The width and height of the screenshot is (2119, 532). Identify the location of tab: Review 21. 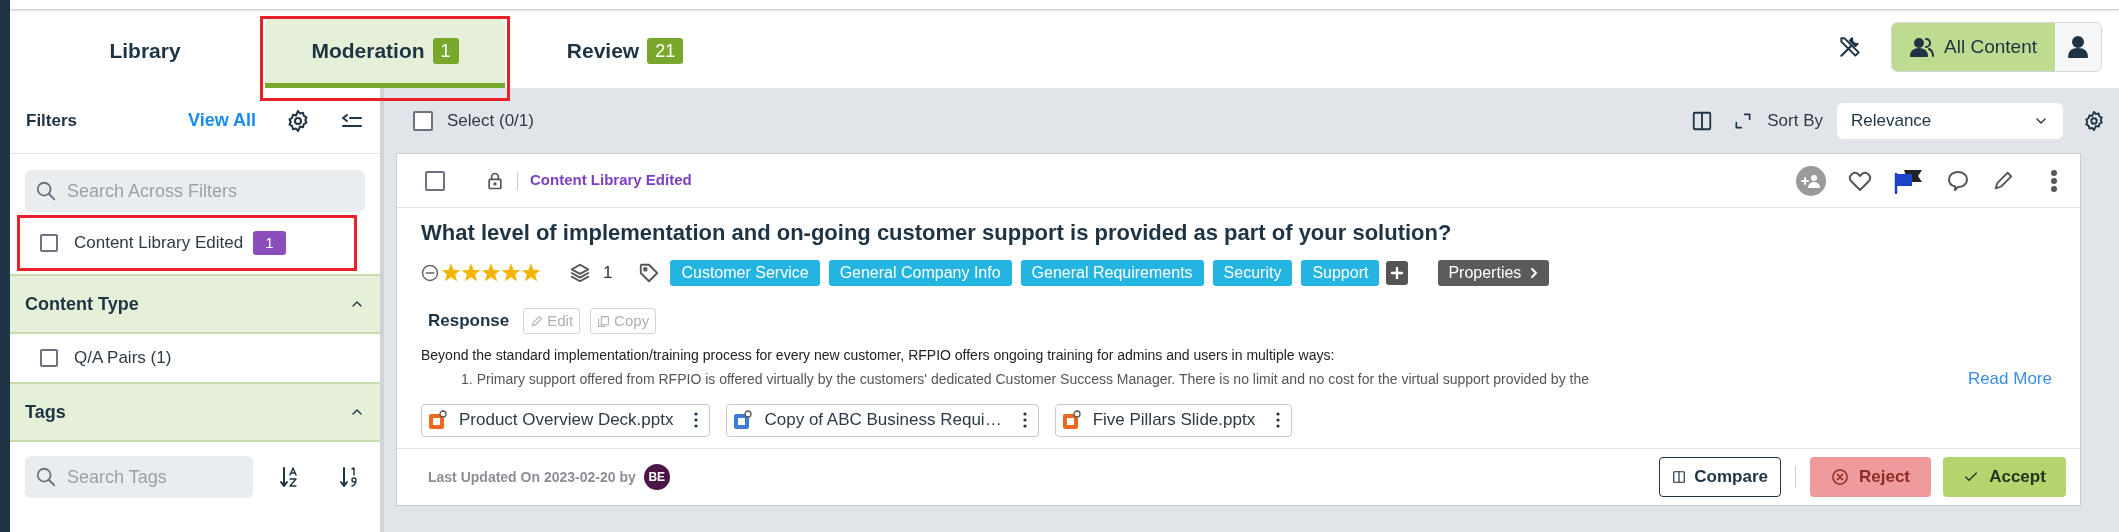
(625, 53).